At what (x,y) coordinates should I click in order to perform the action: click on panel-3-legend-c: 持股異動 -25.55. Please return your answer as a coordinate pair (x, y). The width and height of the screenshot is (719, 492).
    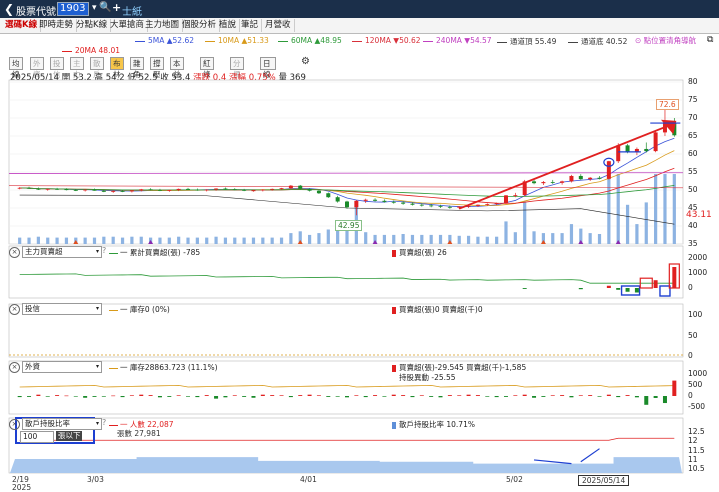
    Looking at the image, I should click on (427, 377).